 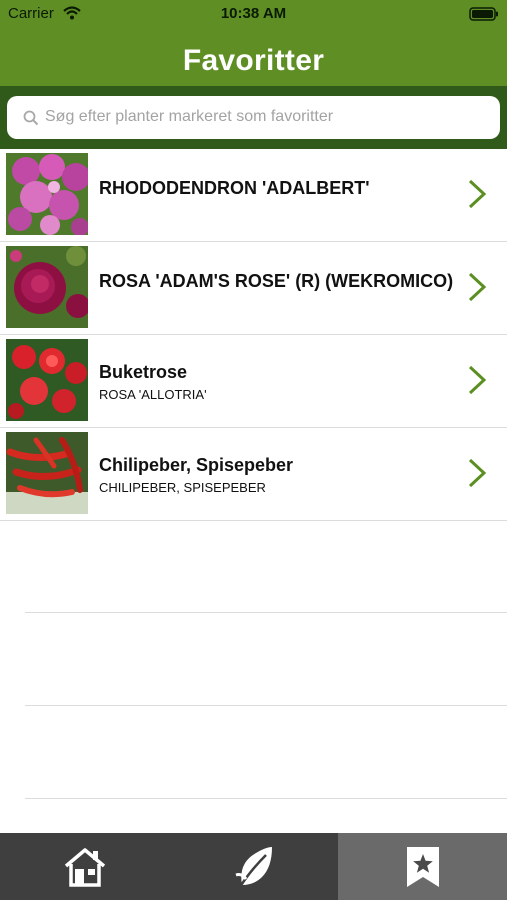 I want to click on status-bar: Carrier 10:38 AM, so click(x=253, y=14).